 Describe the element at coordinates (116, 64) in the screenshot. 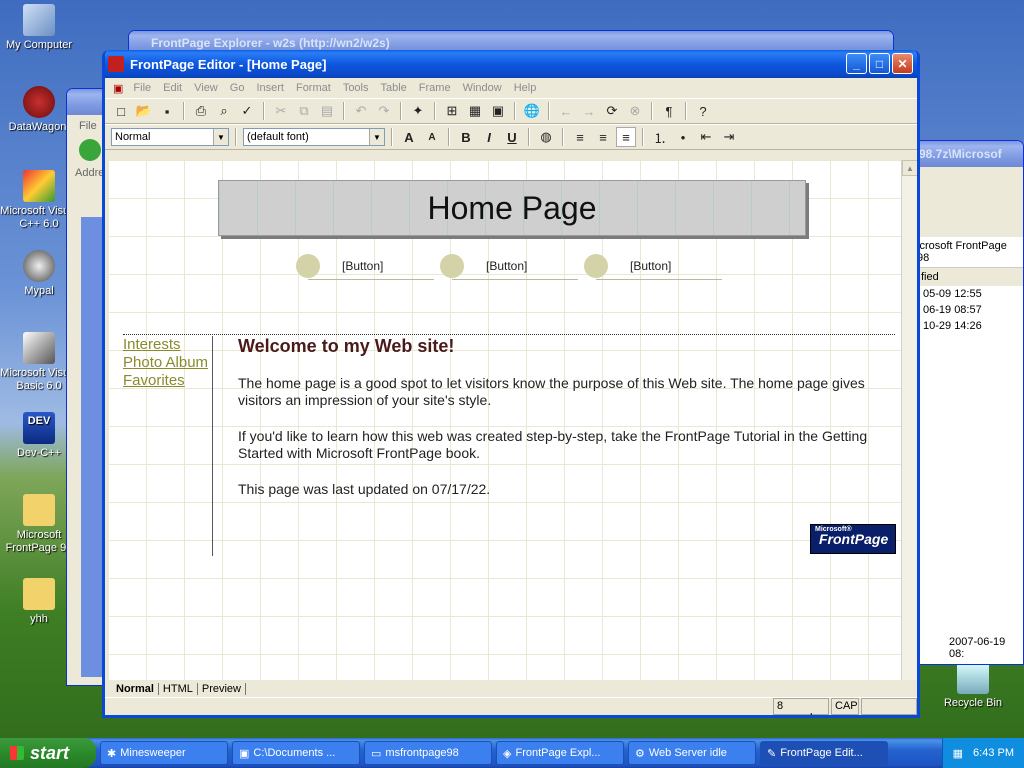

I see `app-icon` at that location.